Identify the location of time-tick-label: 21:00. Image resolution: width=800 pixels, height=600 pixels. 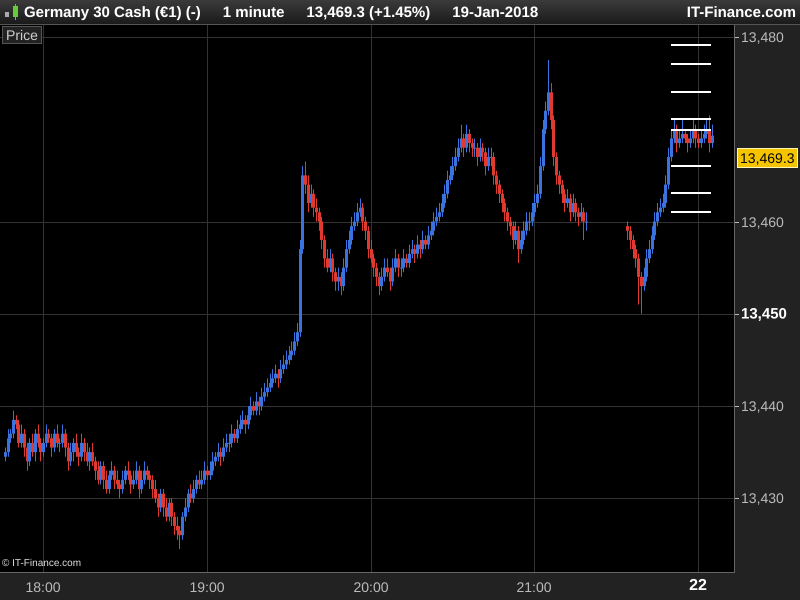
(534, 587).